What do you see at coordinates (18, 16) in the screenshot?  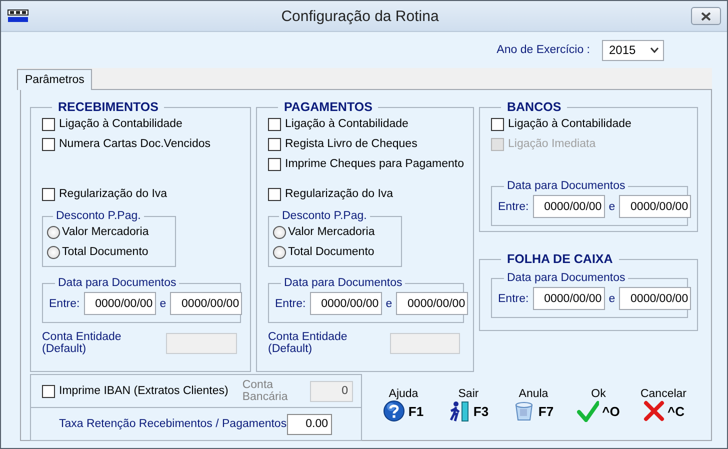 I see `app-icon` at bounding box center [18, 16].